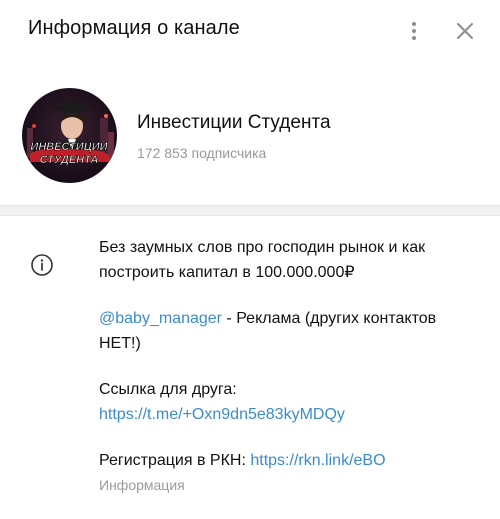 The image size is (500, 519). Describe the element at coordinates (134, 28) in the screenshot. I see `dialog-title: Информация о канале` at that location.